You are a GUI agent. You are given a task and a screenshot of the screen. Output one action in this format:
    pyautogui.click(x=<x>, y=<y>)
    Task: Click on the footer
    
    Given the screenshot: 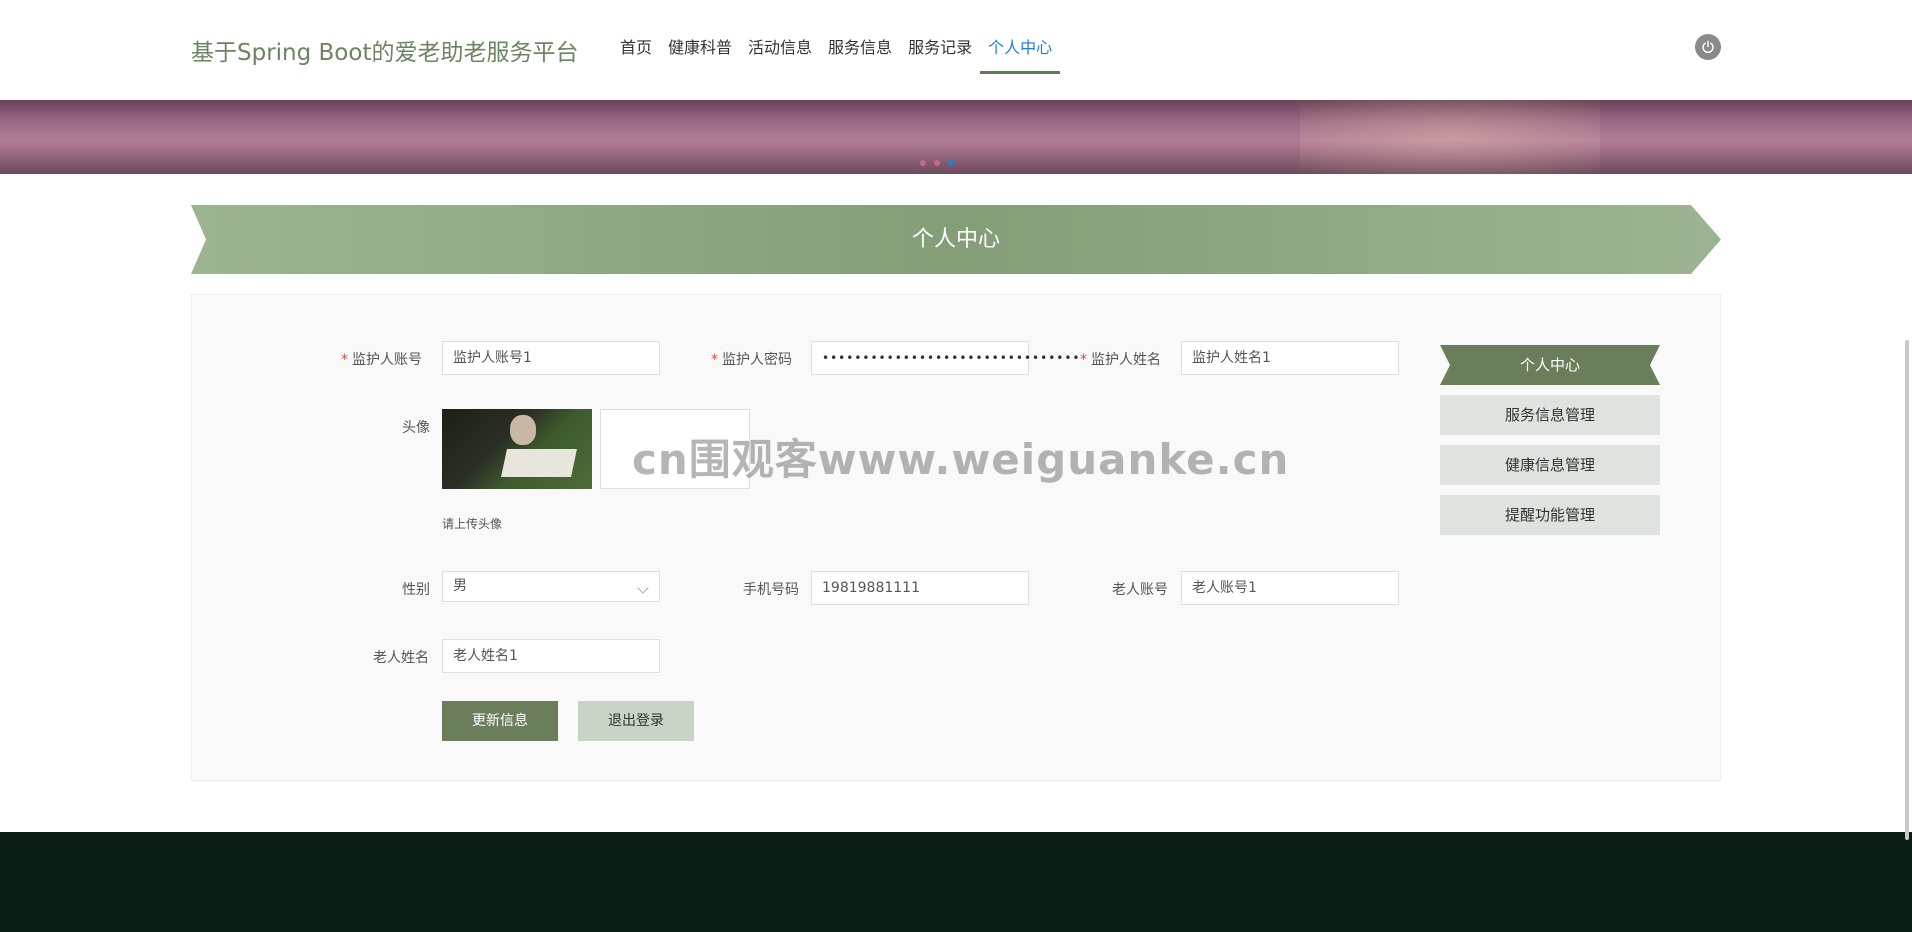 What is the action you would take?
    pyautogui.click(x=956, y=882)
    